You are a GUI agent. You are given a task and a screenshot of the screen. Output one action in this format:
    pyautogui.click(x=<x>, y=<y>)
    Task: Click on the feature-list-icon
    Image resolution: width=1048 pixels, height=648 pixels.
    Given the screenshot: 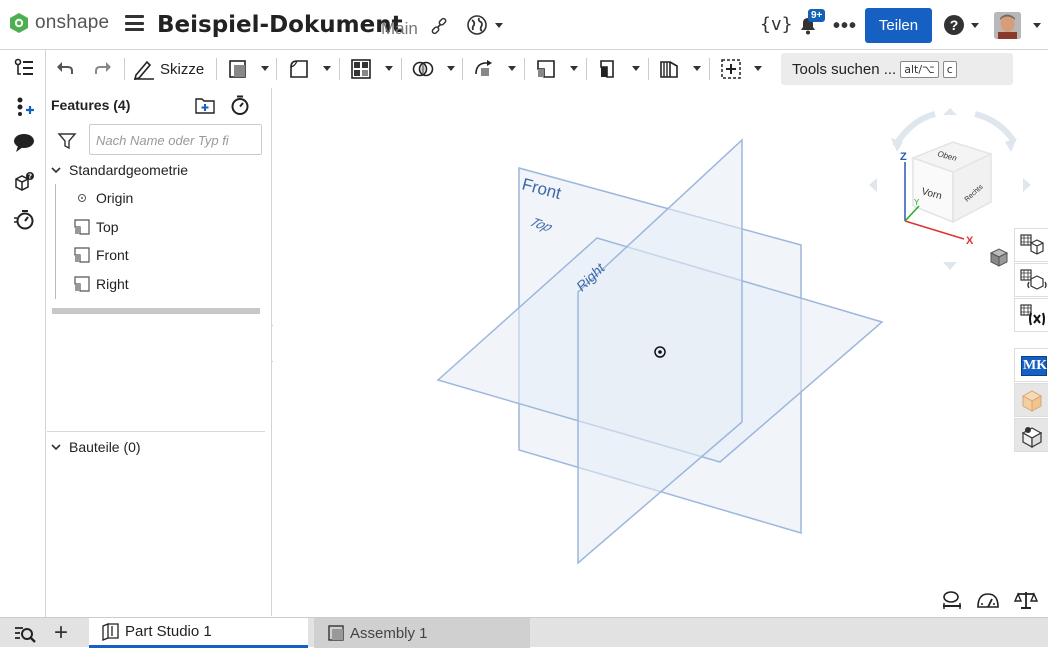 What is the action you would take?
    pyautogui.click(x=24, y=68)
    